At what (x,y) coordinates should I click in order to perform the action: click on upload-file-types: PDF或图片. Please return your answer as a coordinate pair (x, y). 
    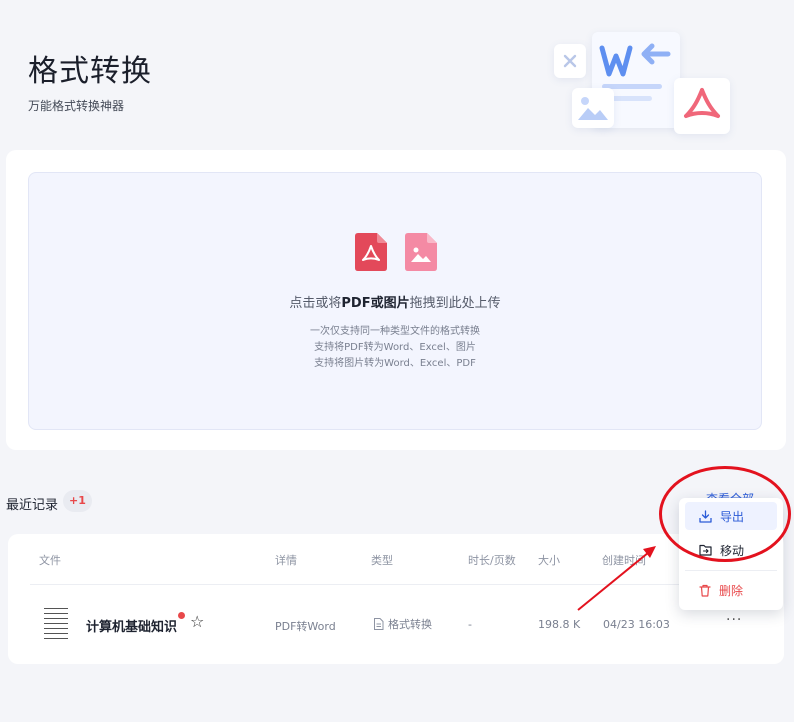
    Looking at the image, I should click on (375, 303).